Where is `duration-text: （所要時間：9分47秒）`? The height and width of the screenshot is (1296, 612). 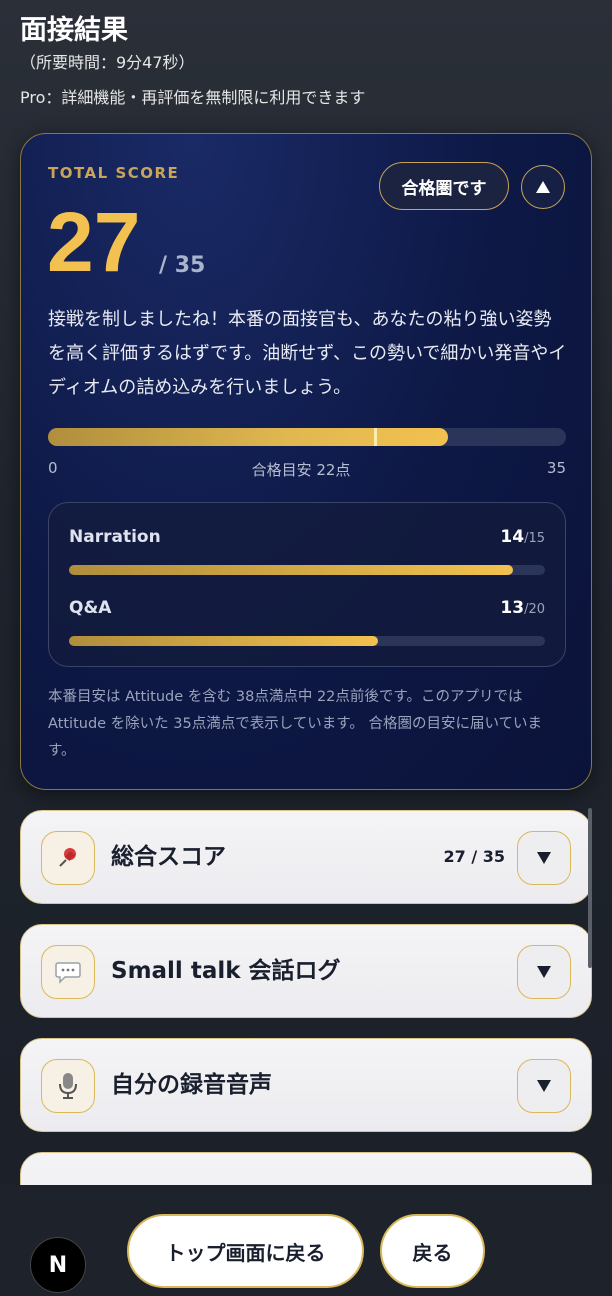
duration-text: （所要時間：9分47秒） is located at coordinates (107, 62).